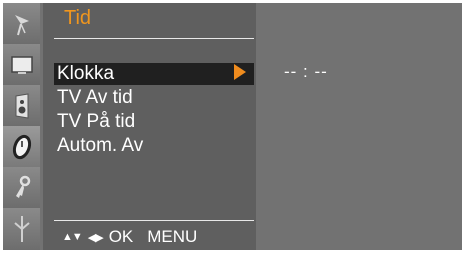 This screenshot has height=254, width=467. Describe the element at coordinates (172, 236) in the screenshot. I see `menu-label: MENU` at that location.